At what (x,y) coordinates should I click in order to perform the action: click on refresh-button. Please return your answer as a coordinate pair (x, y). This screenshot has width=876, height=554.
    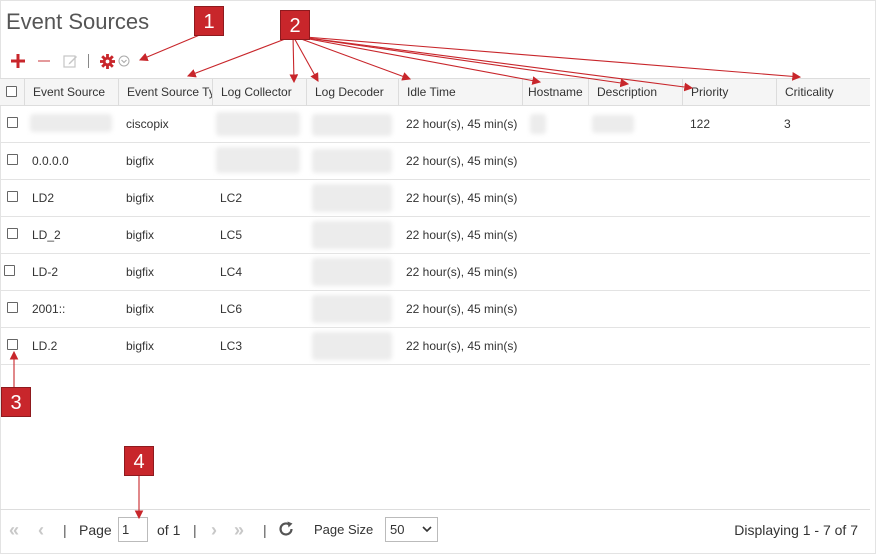
    Looking at the image, I should click on (286, 530).